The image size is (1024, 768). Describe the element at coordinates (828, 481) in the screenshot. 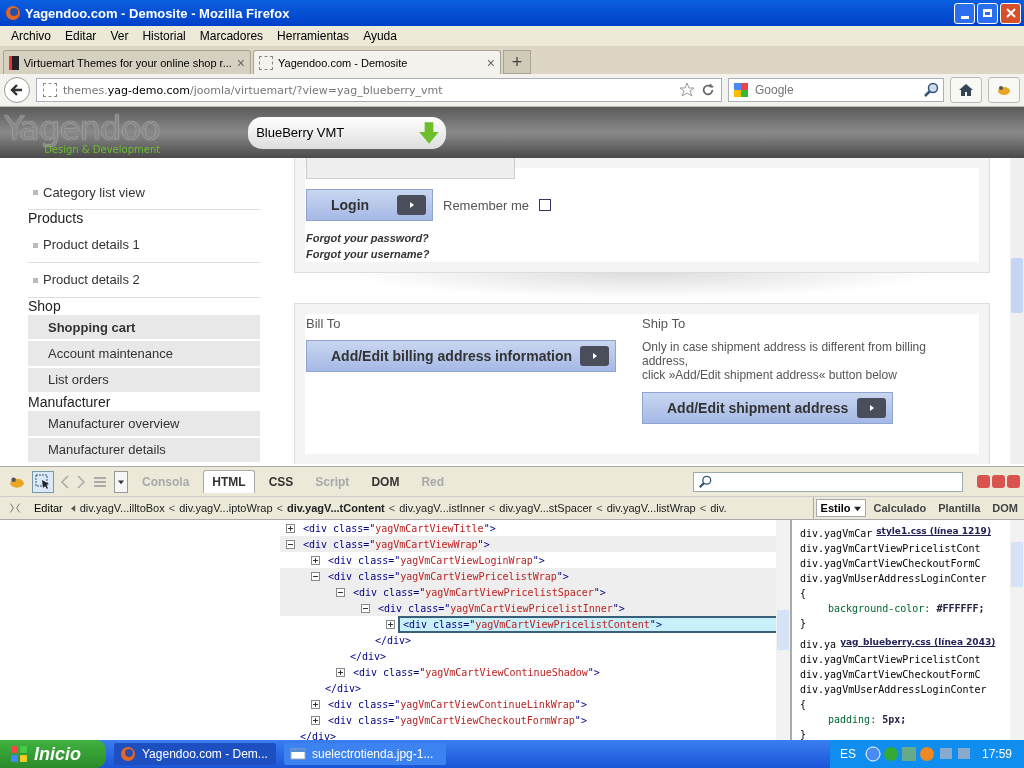

I see `search-field` at that location.